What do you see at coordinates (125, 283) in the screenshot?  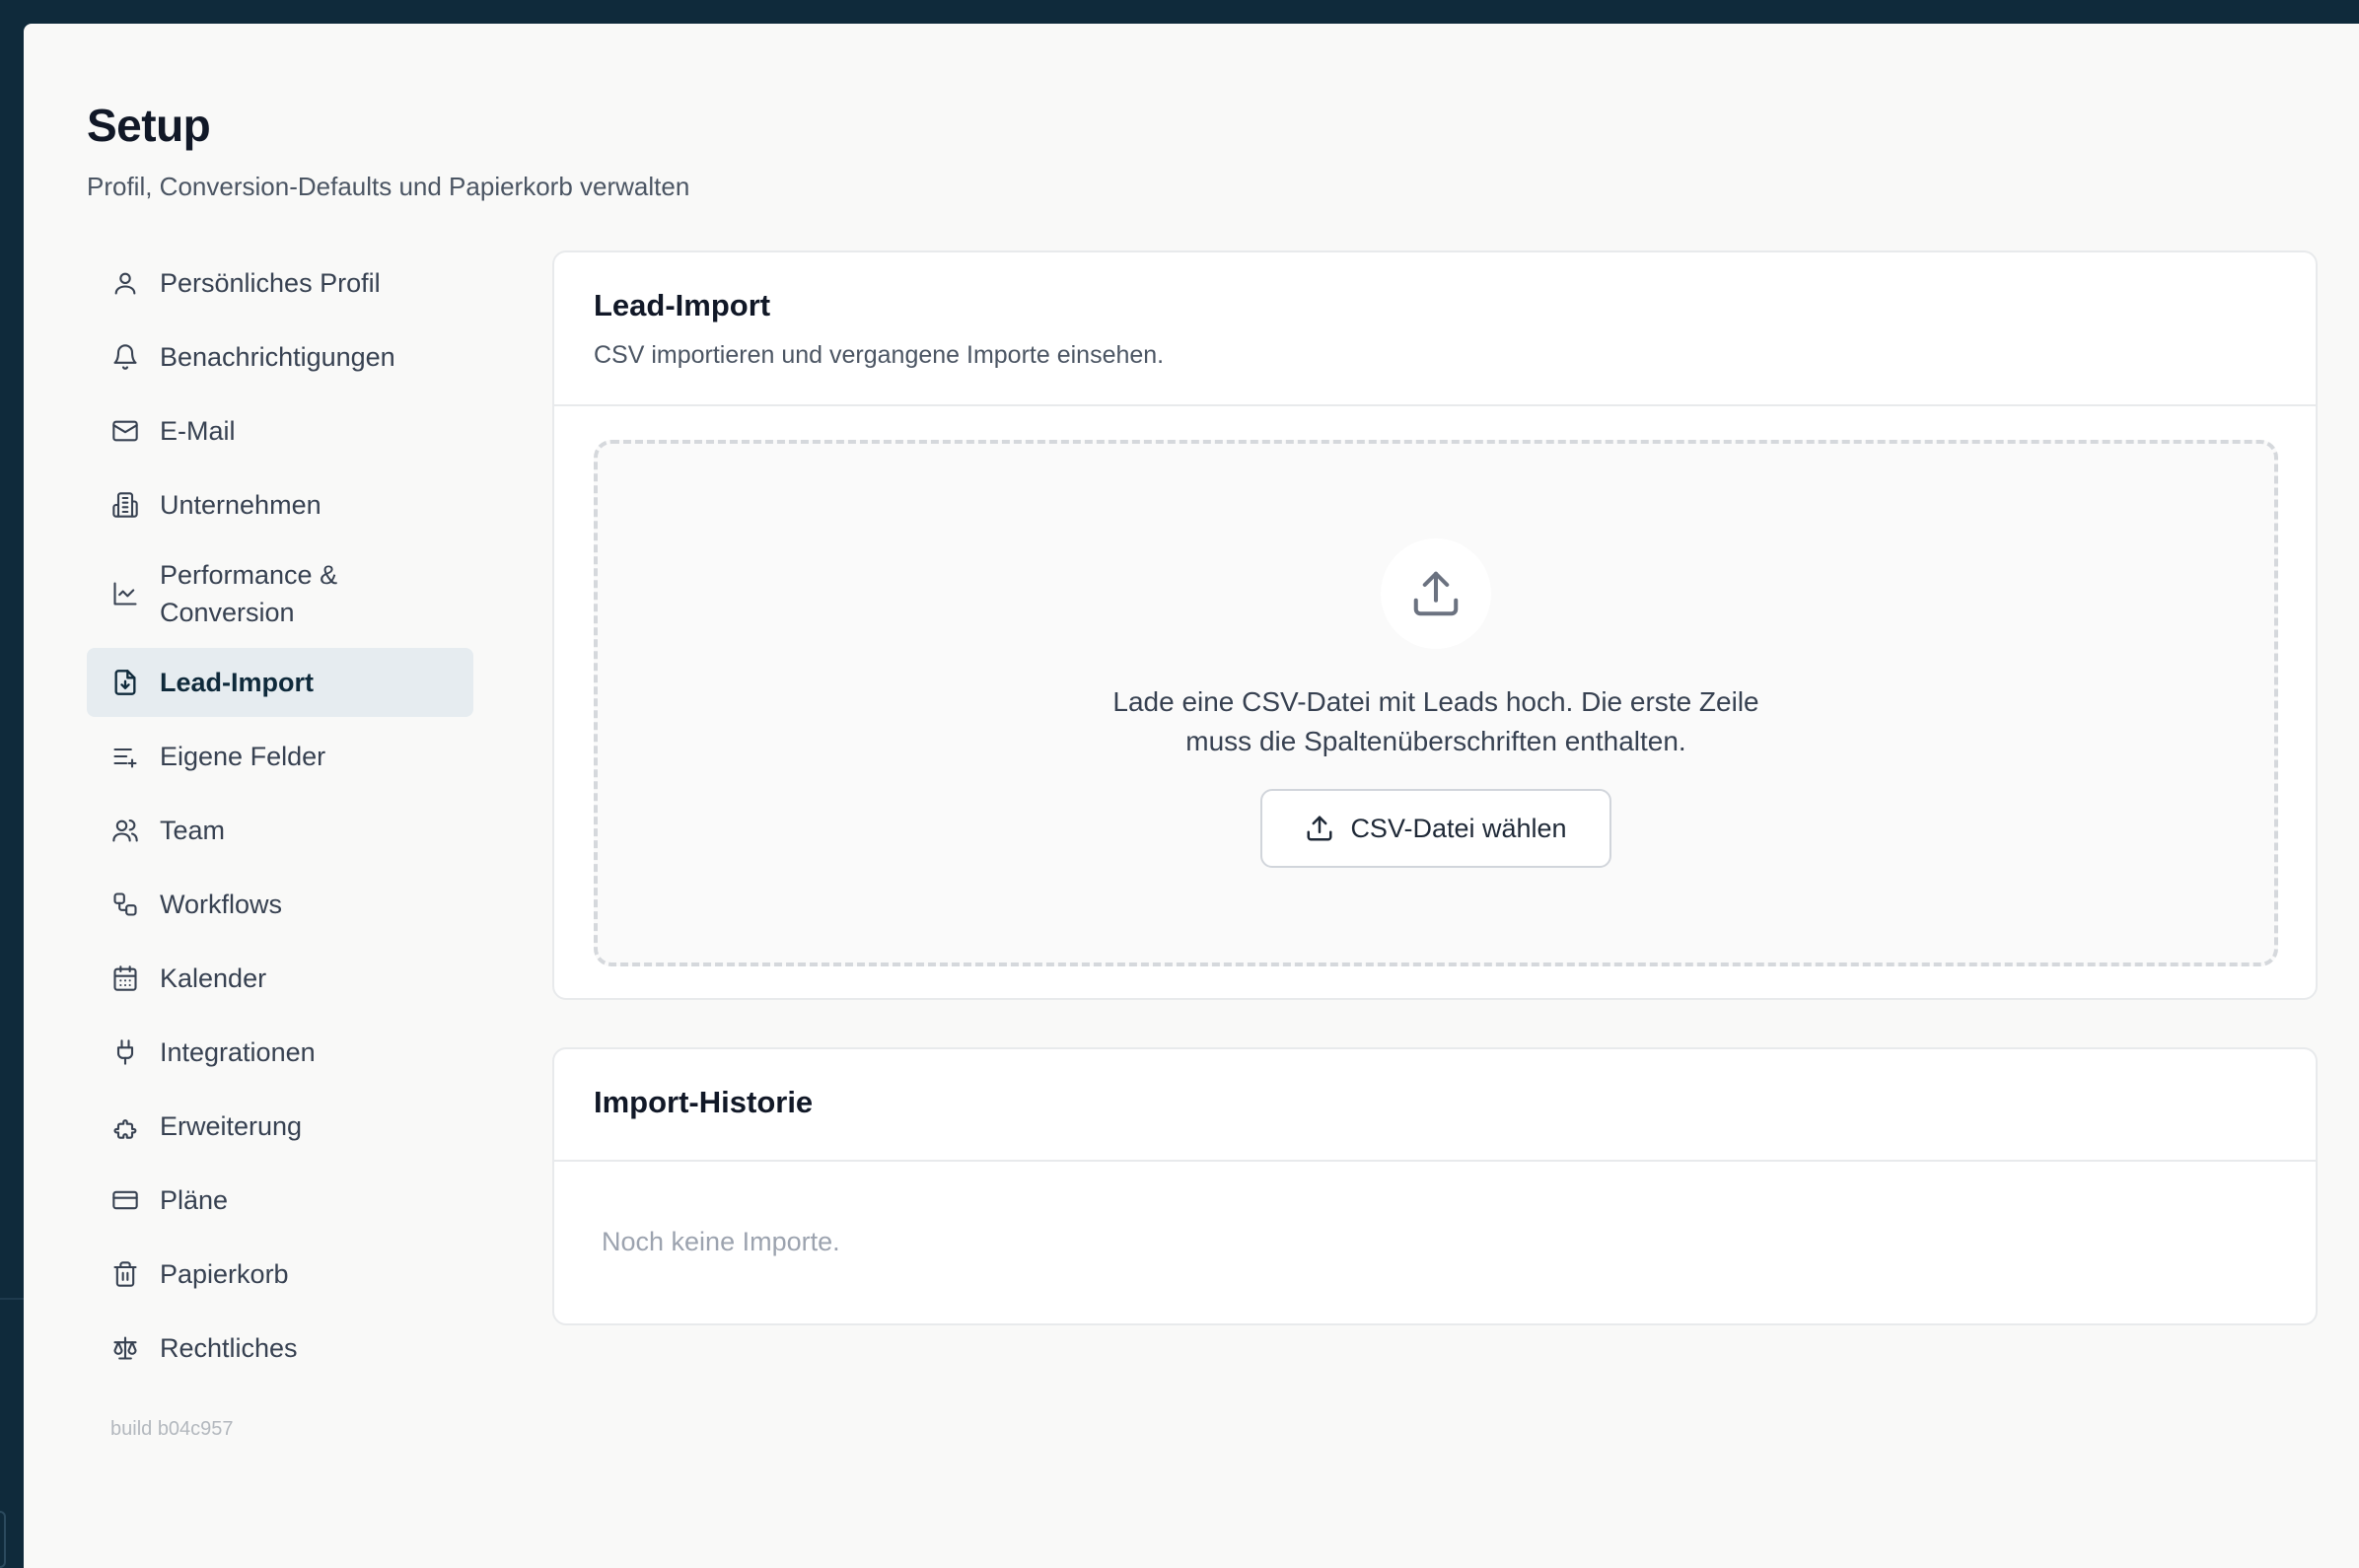 I see `user-icon` at bounding box center [125, 283].